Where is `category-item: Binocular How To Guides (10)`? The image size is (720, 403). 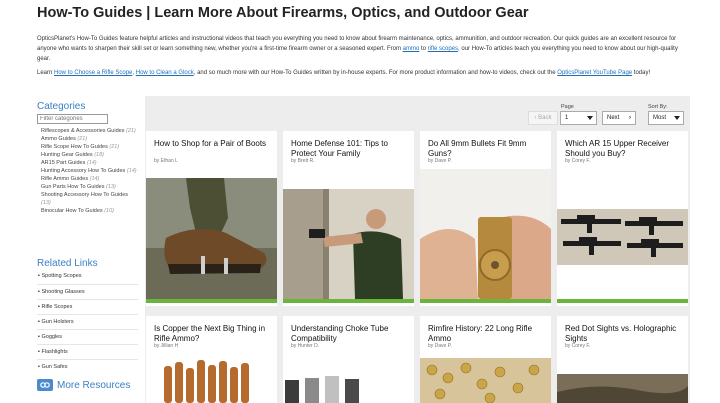 category-item: Binocular How To Guides (10) is located at coordinates (87, 211).